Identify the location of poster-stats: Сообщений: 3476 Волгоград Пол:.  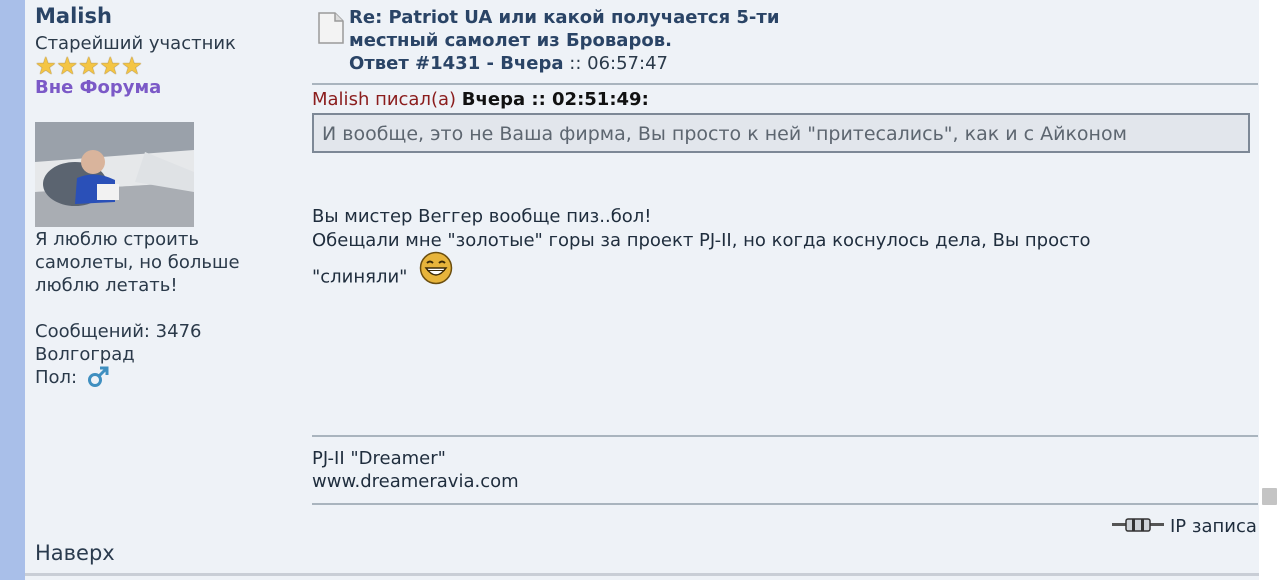
(118, 354).